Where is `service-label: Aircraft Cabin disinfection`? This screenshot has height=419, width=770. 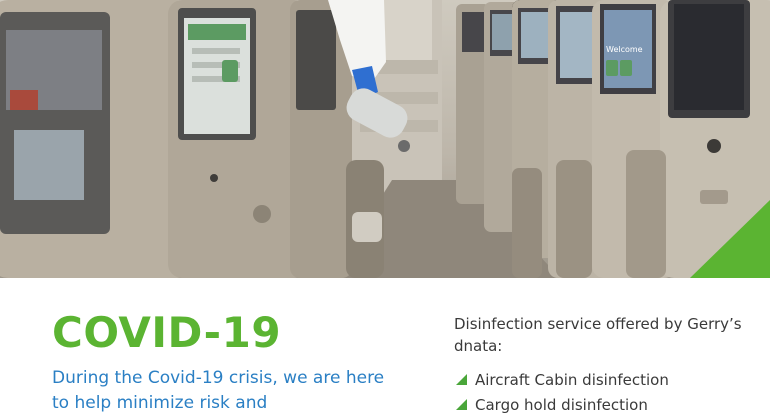 service-label: Aircraft Cabin disinfection is located at coordinates (572, 380).